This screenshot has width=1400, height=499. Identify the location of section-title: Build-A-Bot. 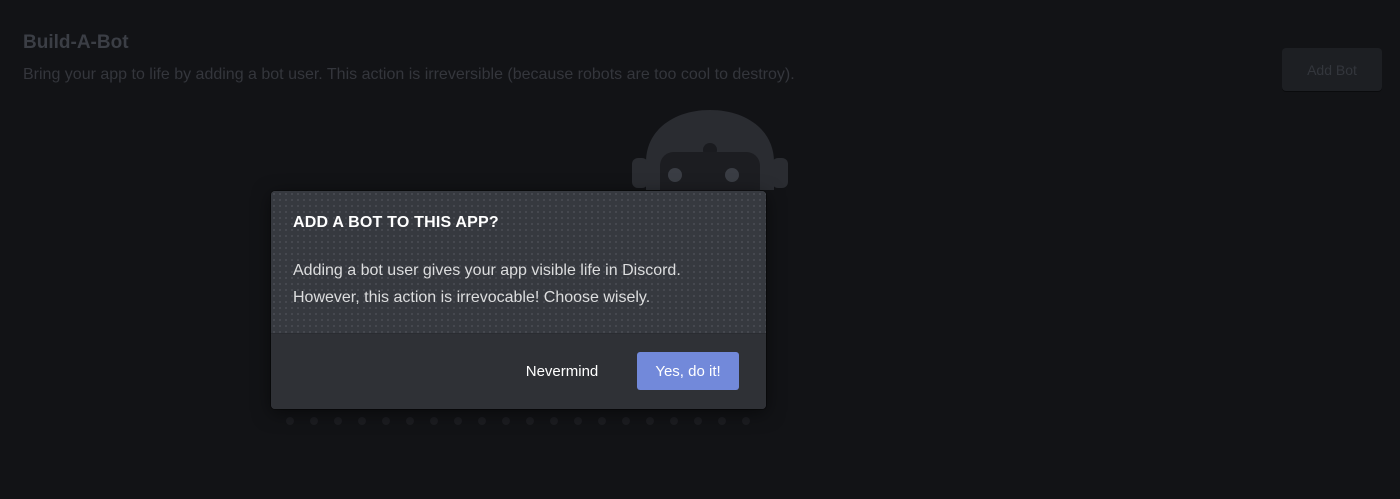
(76, 42).